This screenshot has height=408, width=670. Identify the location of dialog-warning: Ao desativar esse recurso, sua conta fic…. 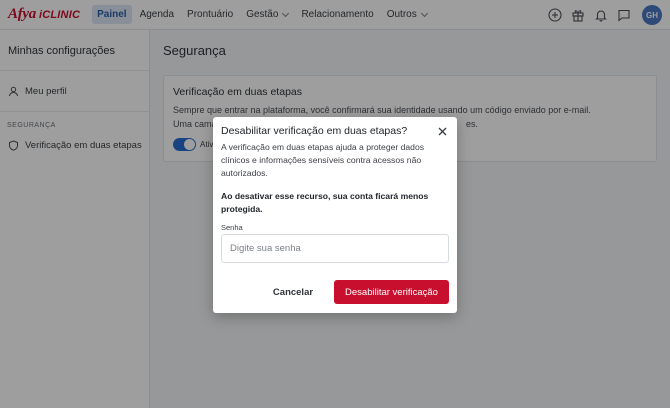
(325, 202).